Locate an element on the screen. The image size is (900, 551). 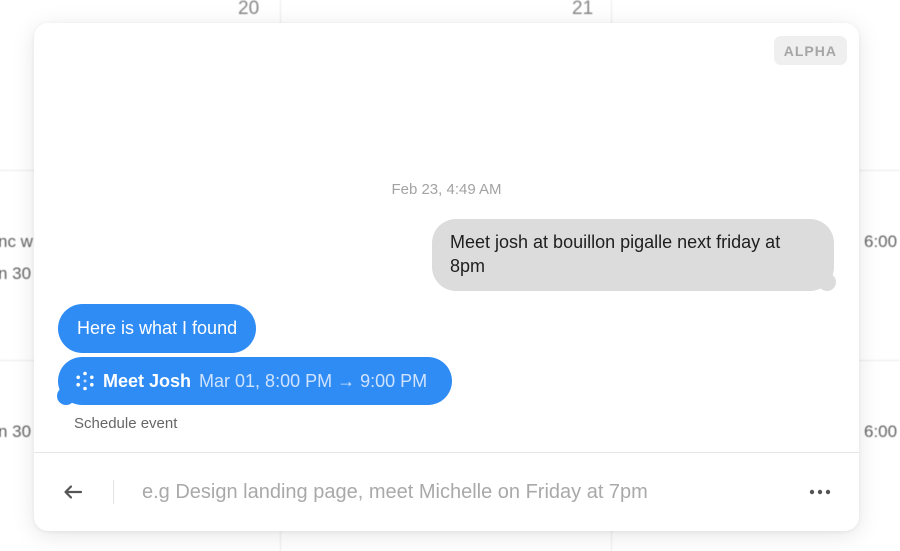
sparkle-dots-icon is located at coordinates (85, 381).